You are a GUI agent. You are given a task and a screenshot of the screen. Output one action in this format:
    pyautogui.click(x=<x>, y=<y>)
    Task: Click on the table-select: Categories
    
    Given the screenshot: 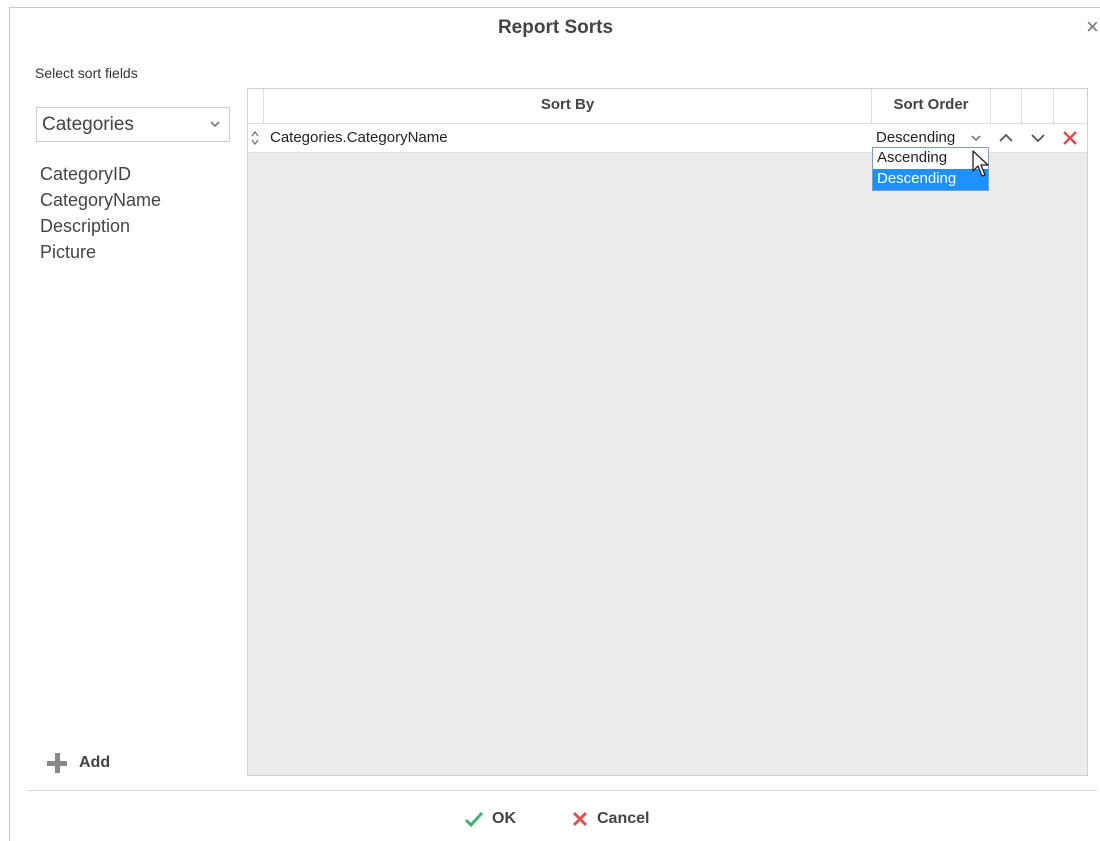 What is the action you would take?
    pyautogui.click(x=133, y=124)
    